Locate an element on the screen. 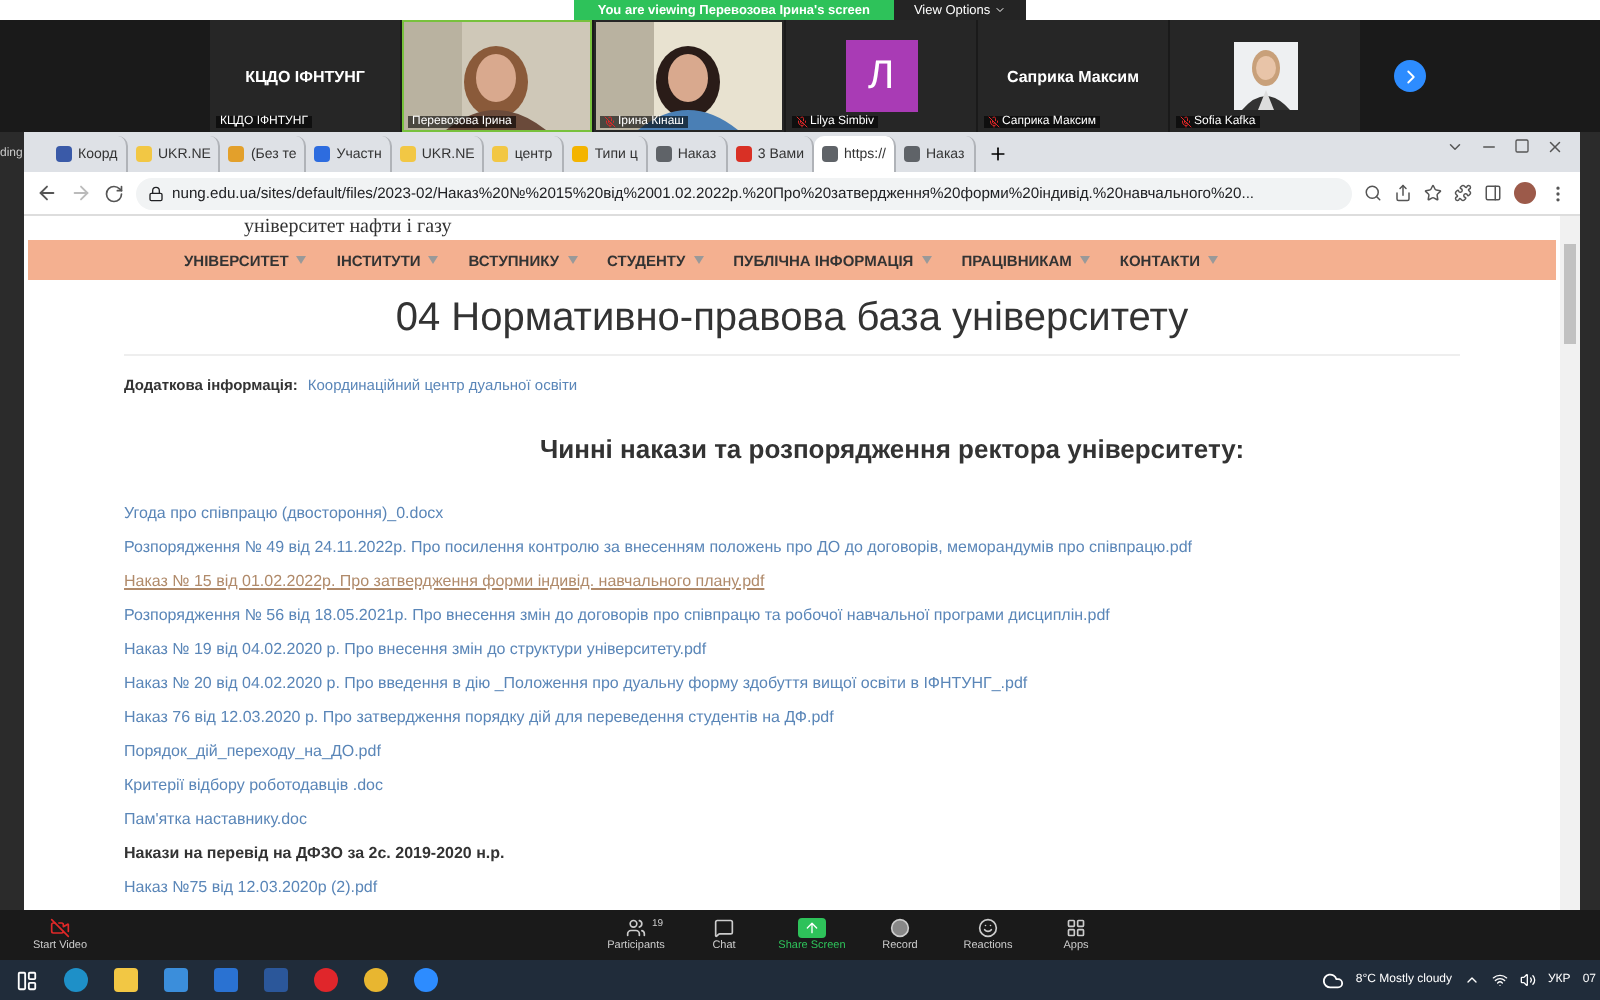 This screenshot has height=1000, width=1600. video-off-icon is located at coordinates (60, 928).